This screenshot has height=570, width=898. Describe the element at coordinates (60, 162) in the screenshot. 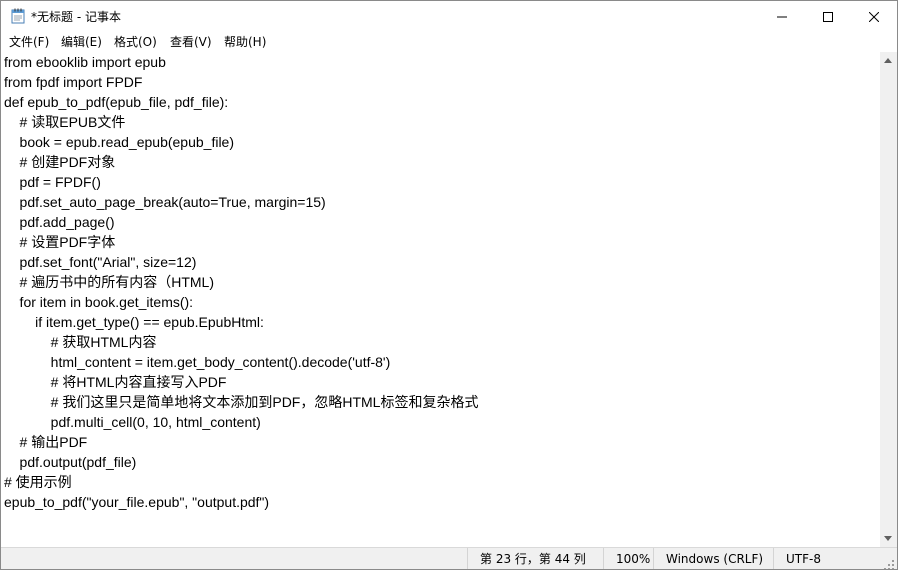

I see `editor-line: # 创建PDF对象` at that location.